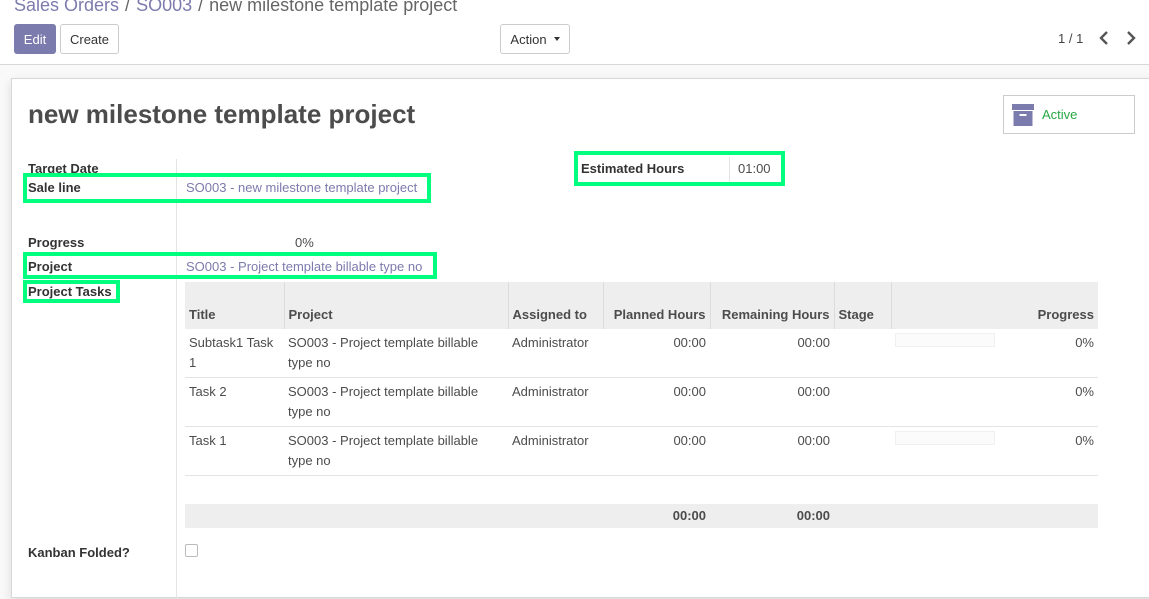 Image resolution: width=1149 pixels, height=599 pixels. Describe the element at coordinates (528, 39) in the screenshot. I see `action-label: Action` at that location.